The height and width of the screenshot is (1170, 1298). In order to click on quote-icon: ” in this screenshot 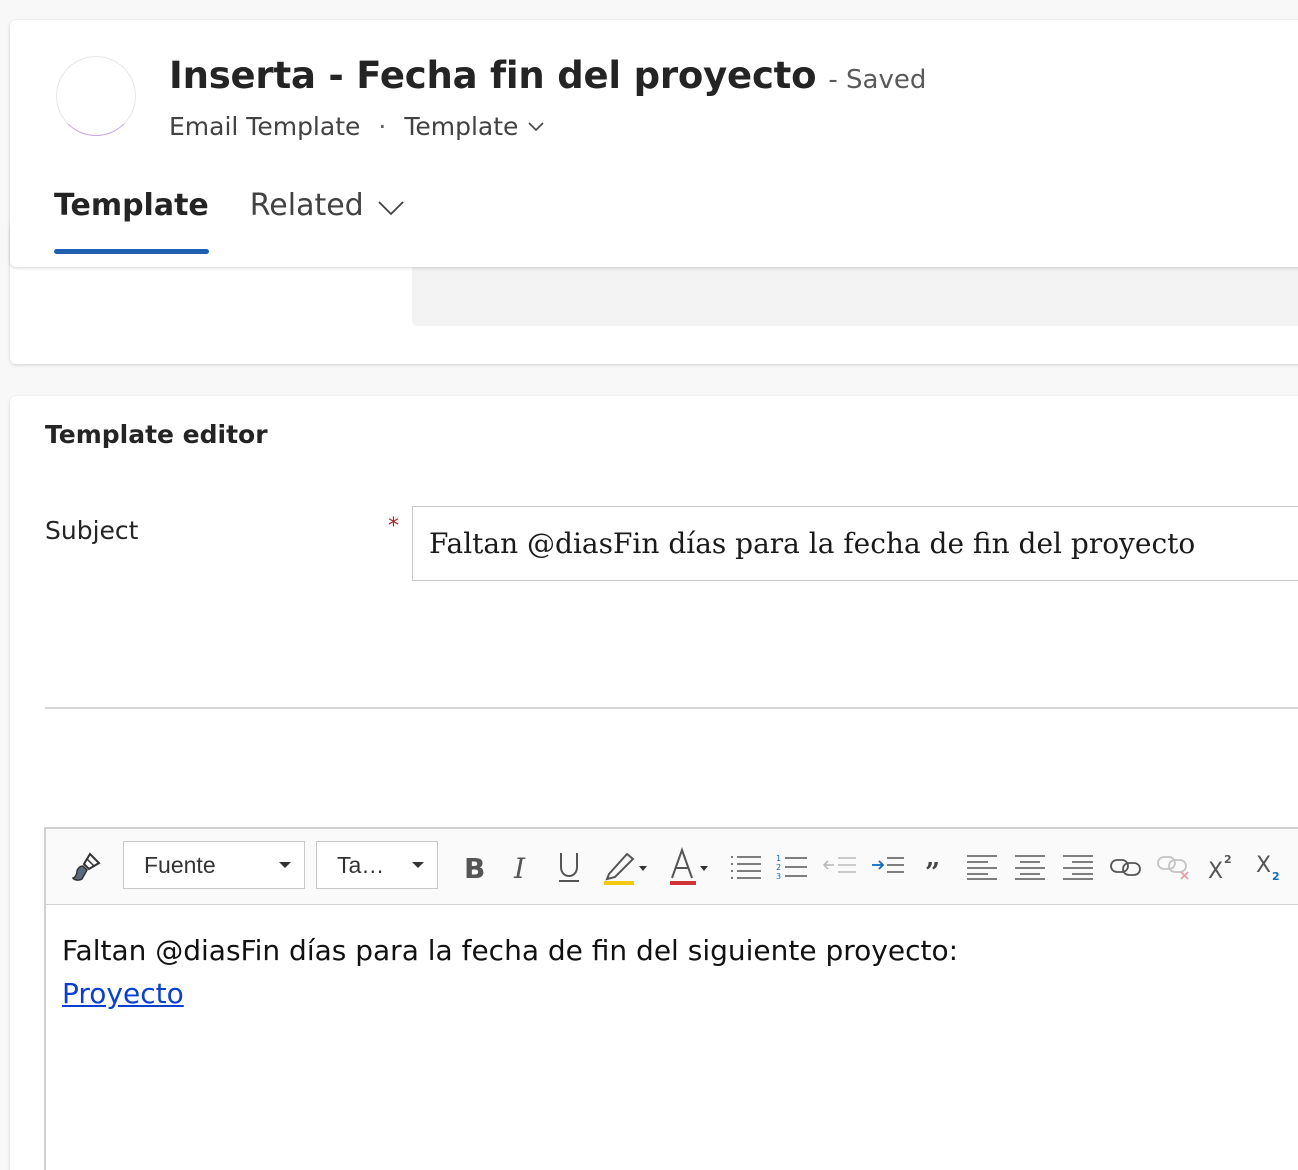, I will do `click(932, 867)`.